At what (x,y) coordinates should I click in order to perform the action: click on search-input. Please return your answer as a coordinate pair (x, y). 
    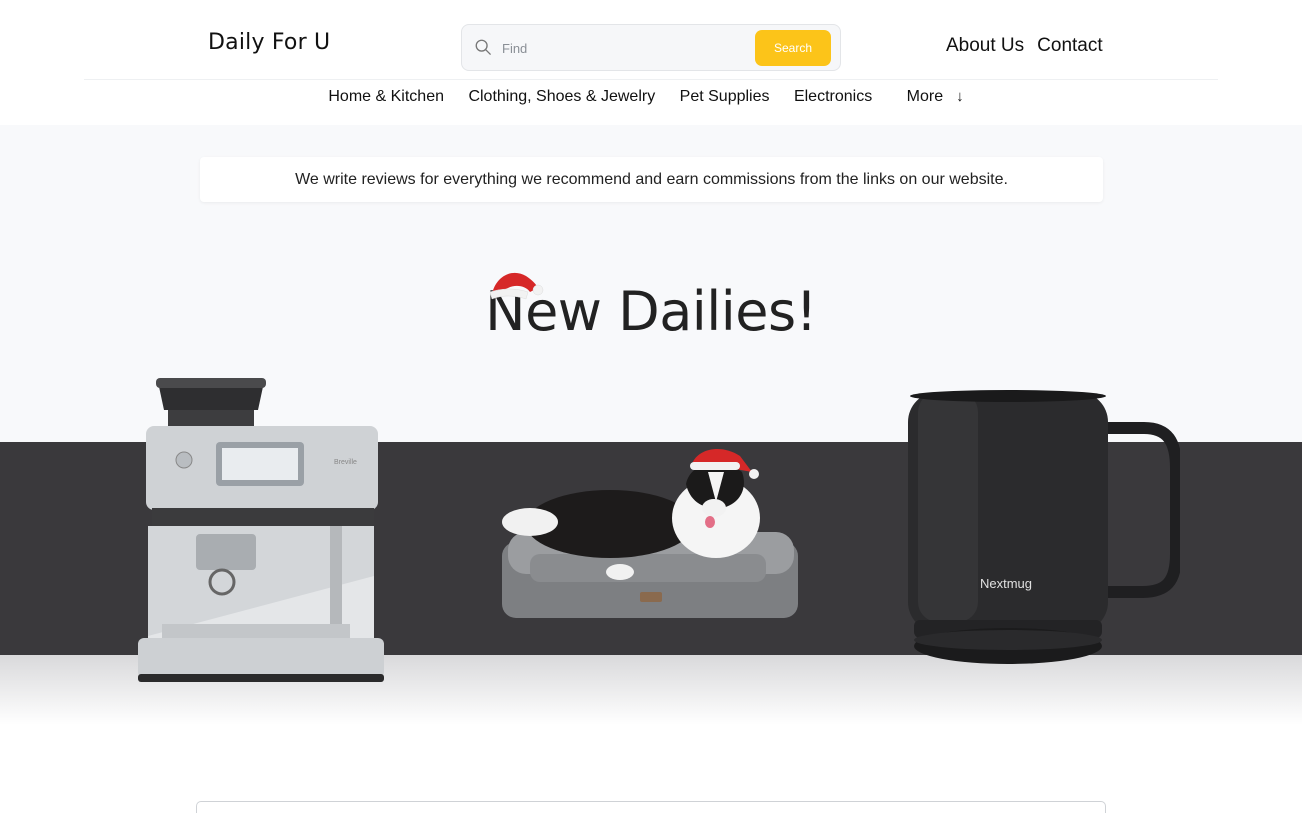
    Looking at the image, I should click on (627, 48).